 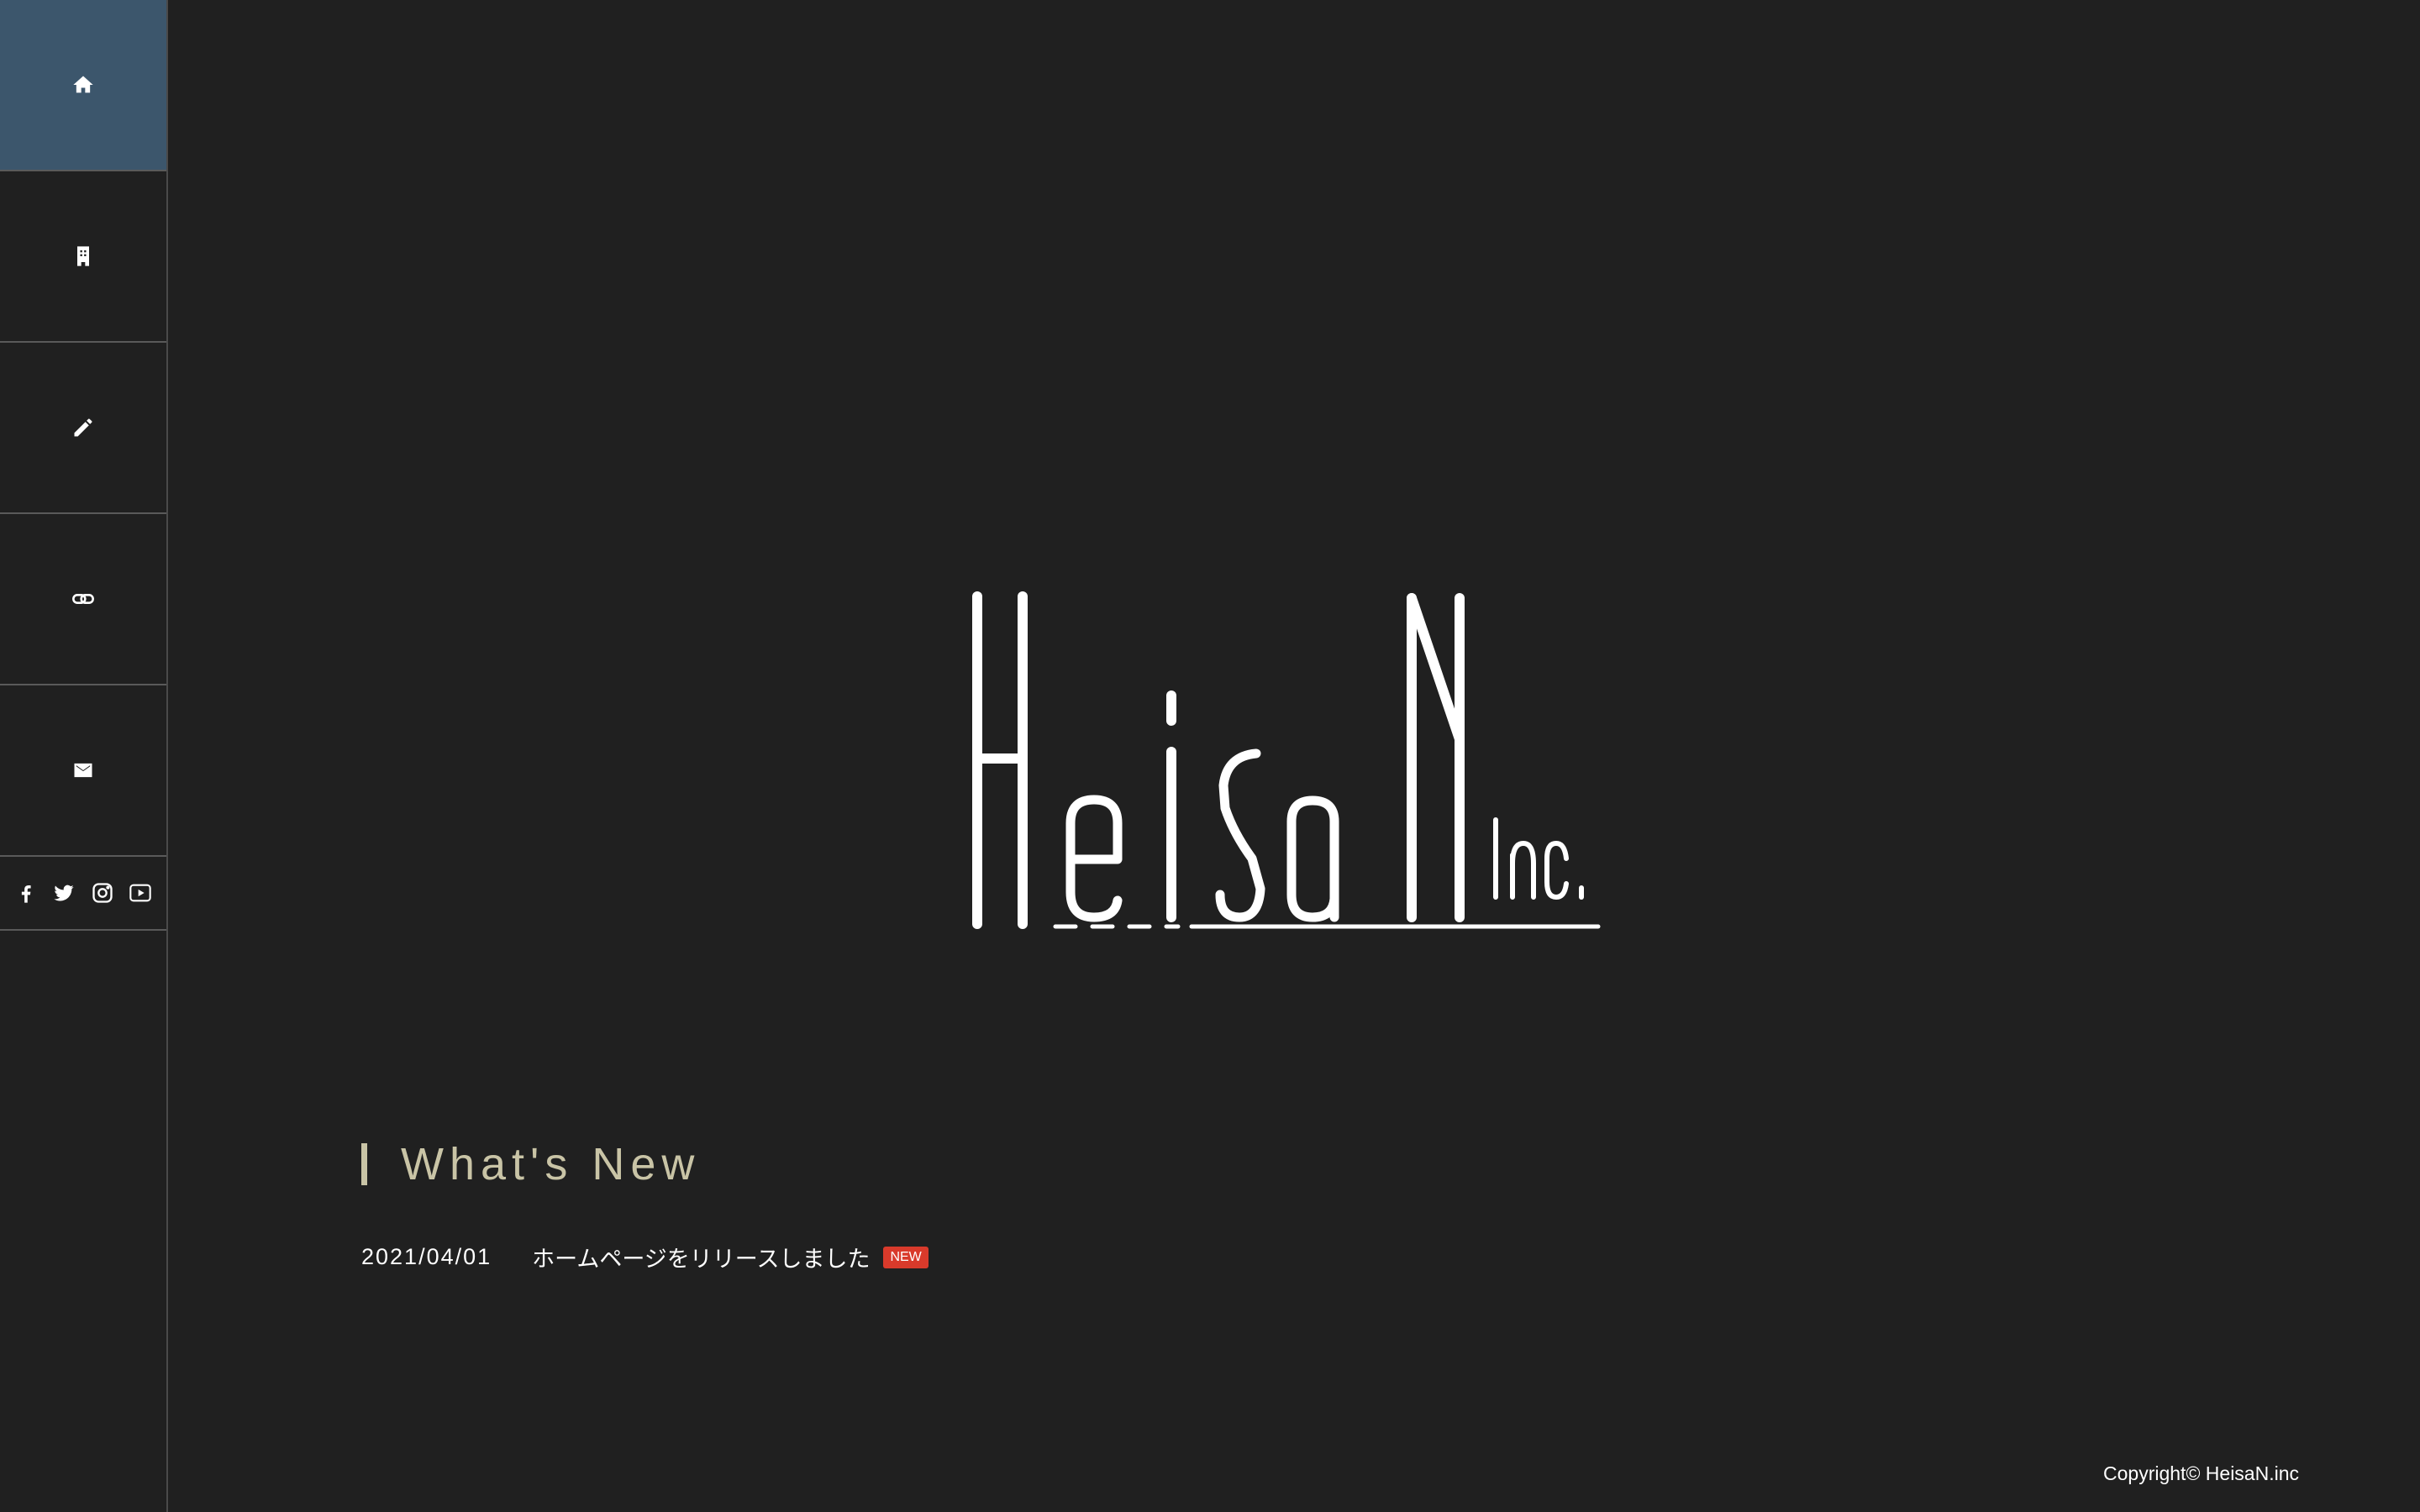 I want to click on instagram-link, so click(x=102, y=893).